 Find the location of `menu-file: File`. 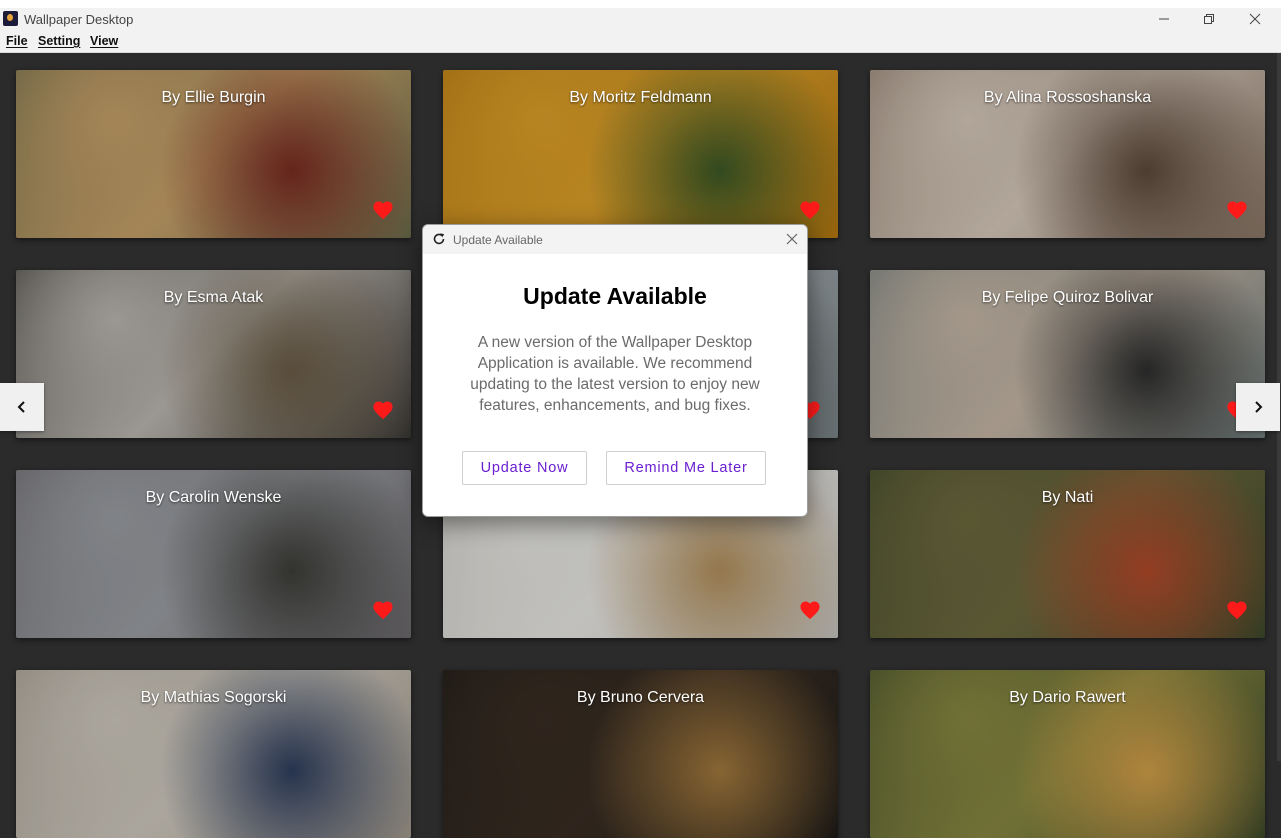

menu-file: File is located at coordinates (17, 41).